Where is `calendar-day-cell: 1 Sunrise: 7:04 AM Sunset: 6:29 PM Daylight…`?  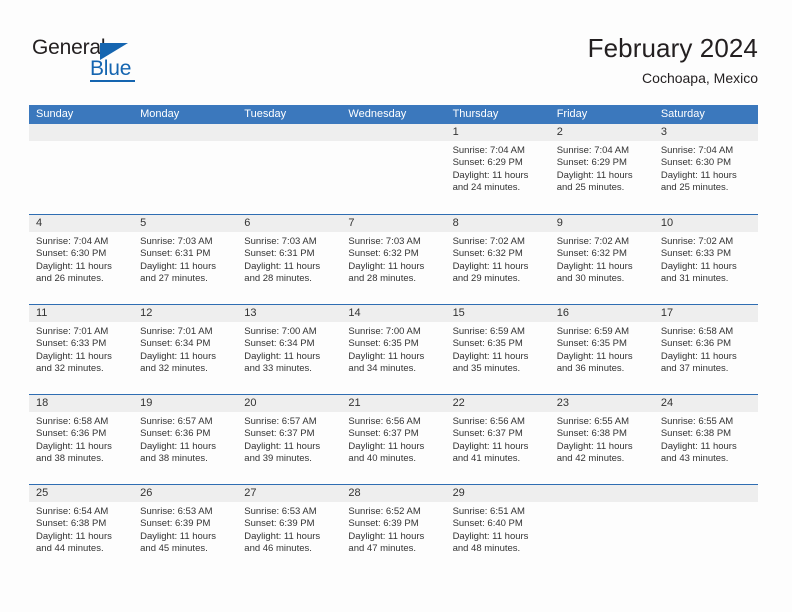
calendar-day-cell: 1 Sunrise: 7:04 AM Sunset: 6:29 PM Daylight… is located at coordinates (497, 169).